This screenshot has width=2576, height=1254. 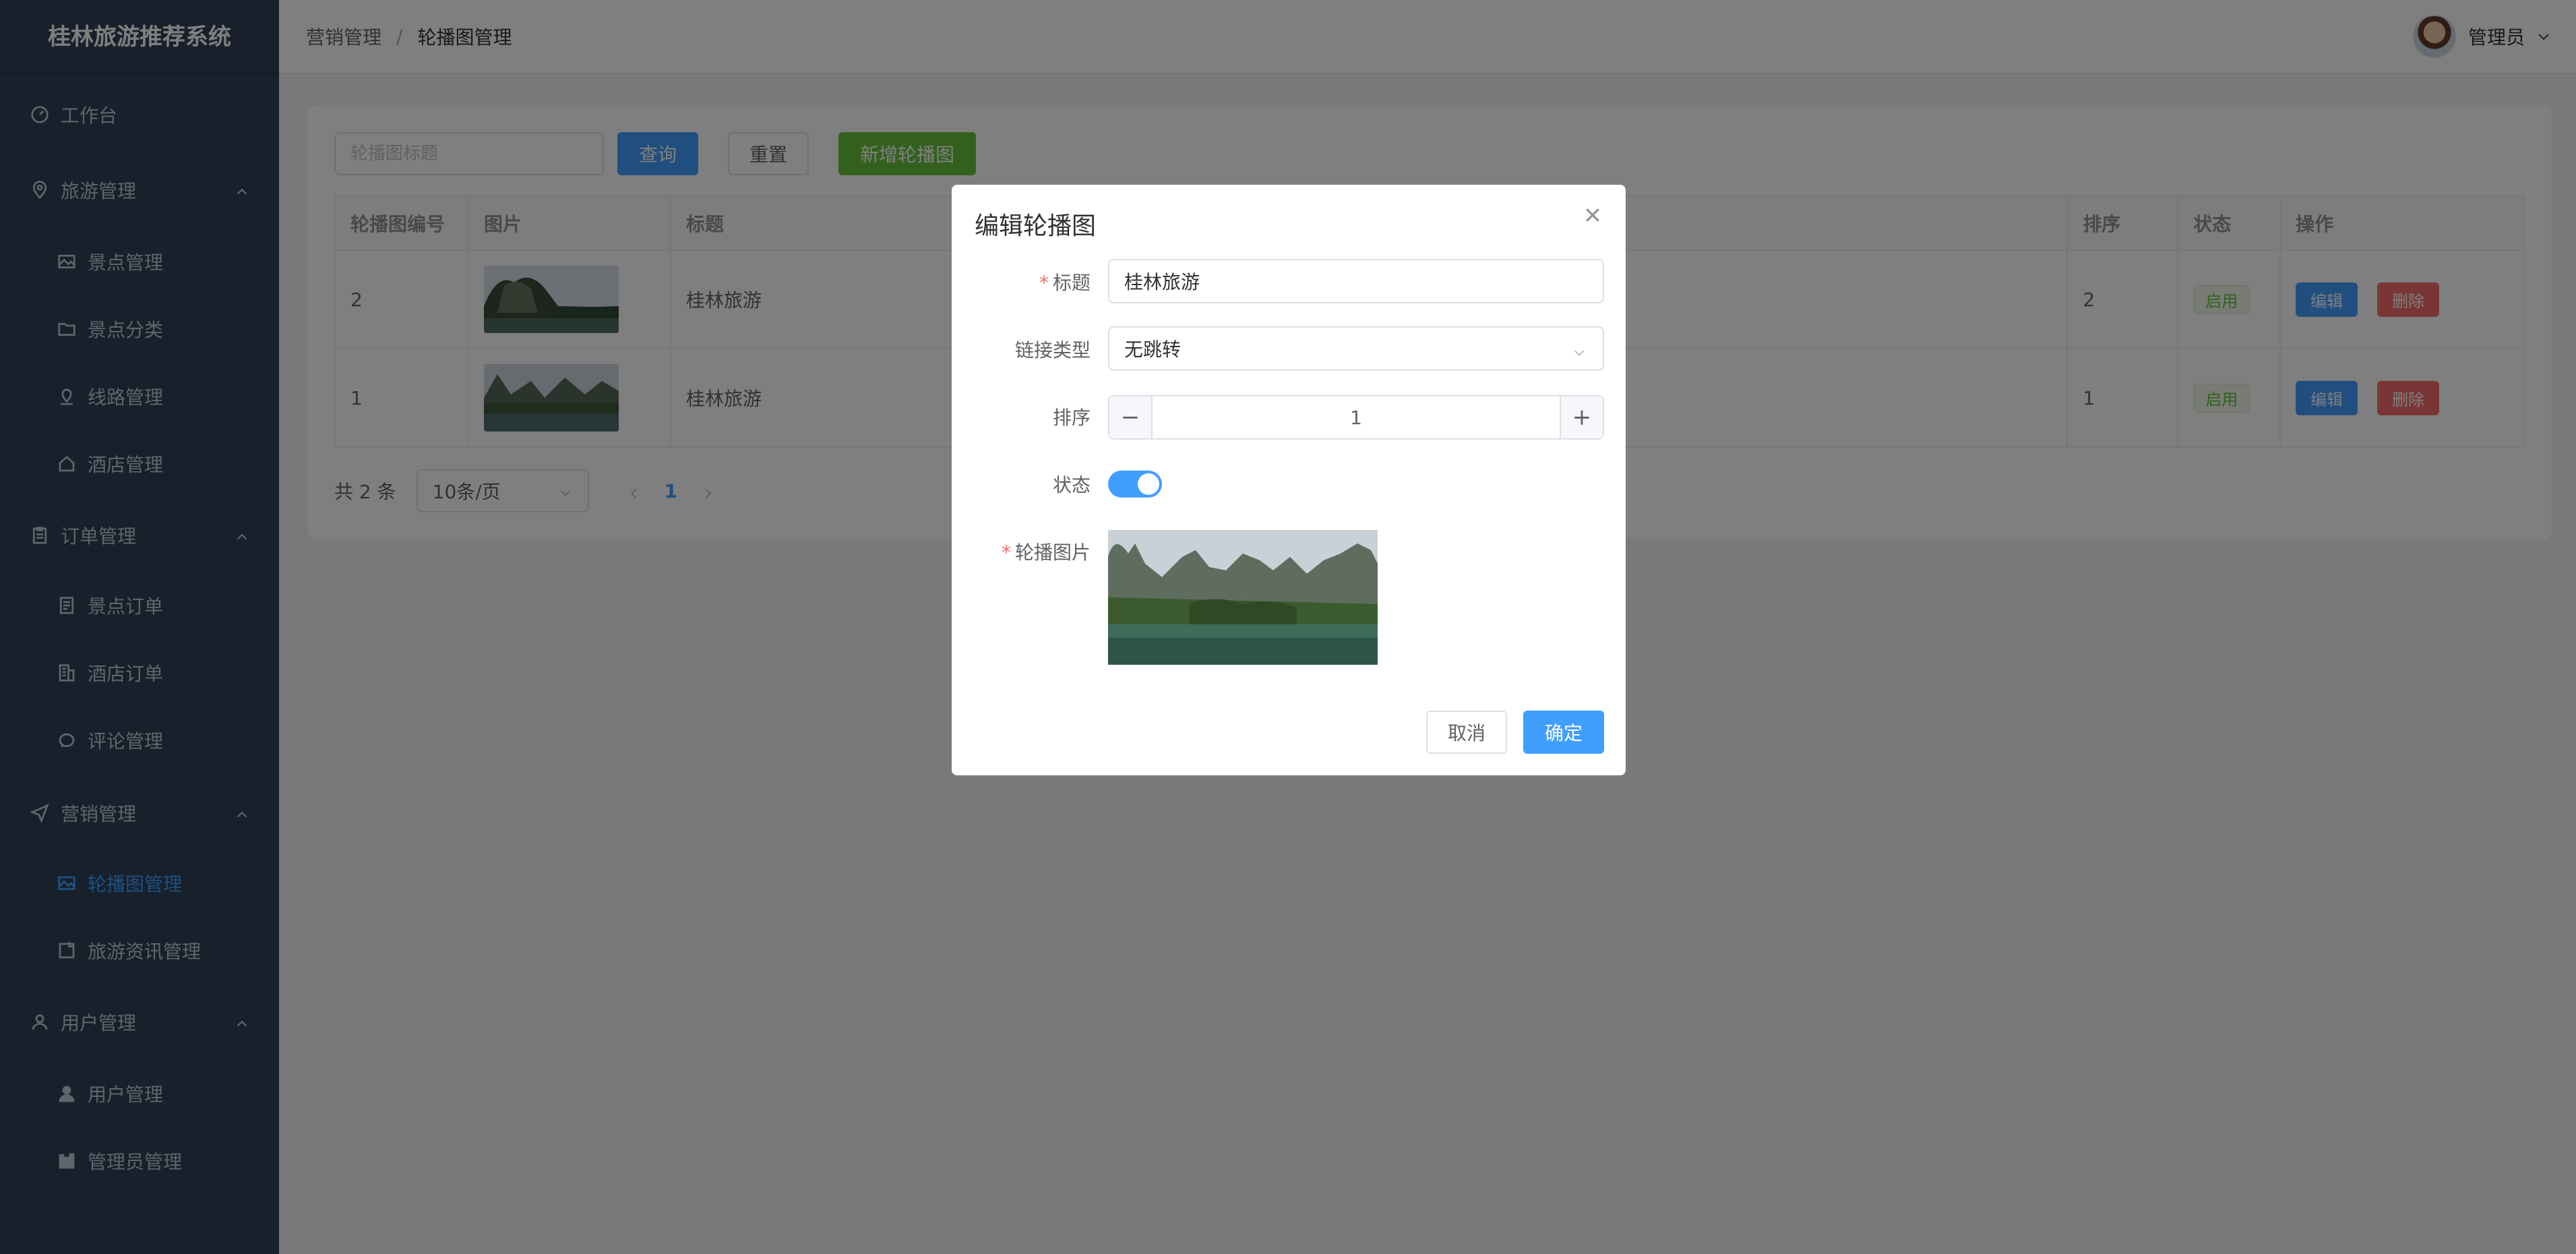 What do you see at coordinates (1467, 732) in the screenshot?
I see `cancel-button: 取消` at bounding box center [1467, 732].